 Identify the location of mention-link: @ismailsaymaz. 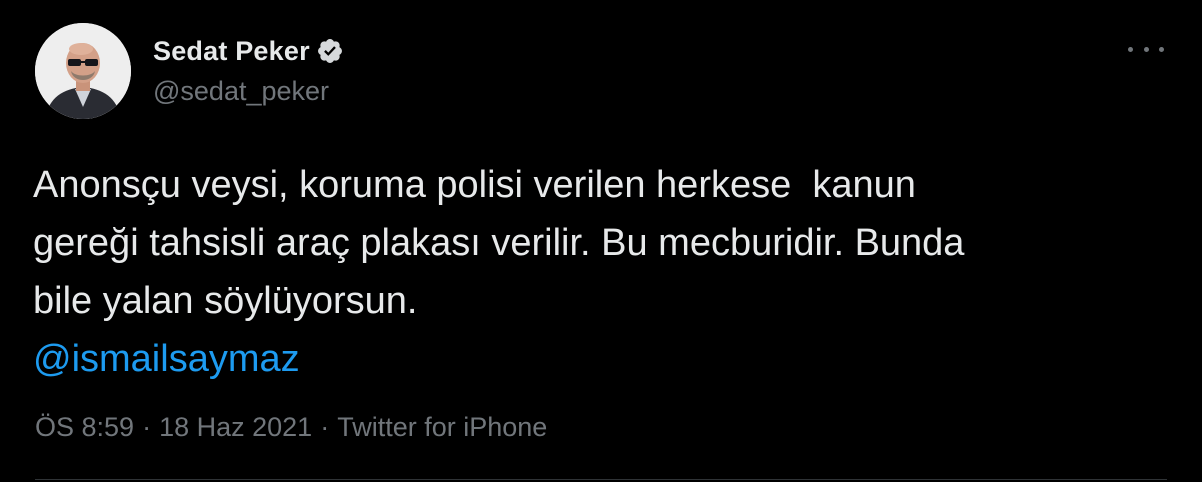
(593, 359).